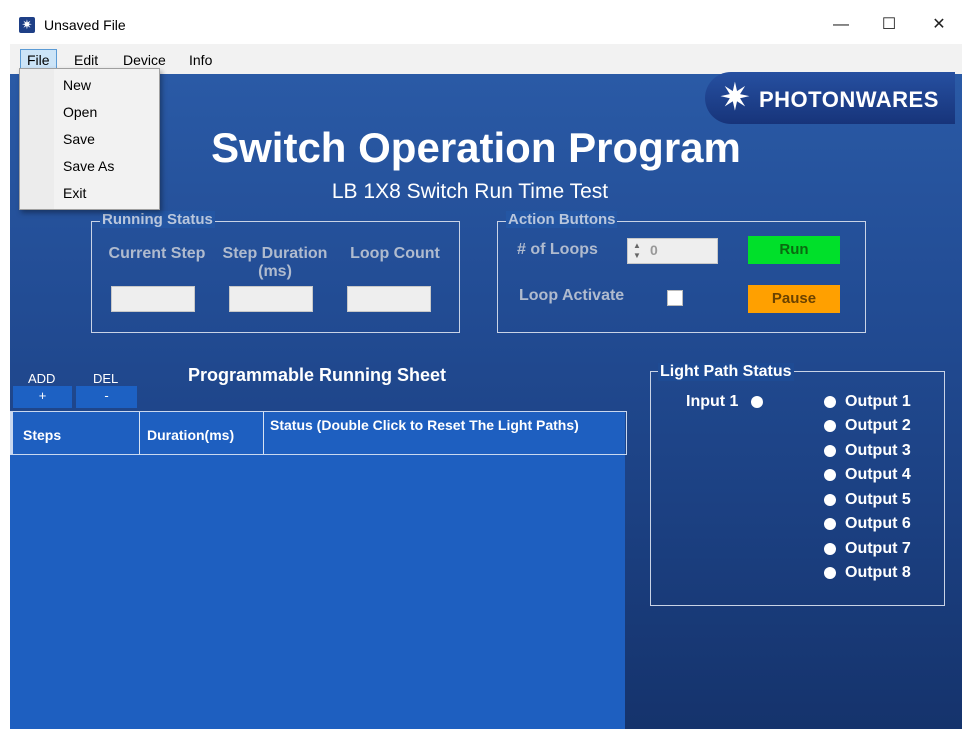 The image size is (965, 729). Describe the element at coordinates (830, 573) in the screenshot. I see `output-8-indicator` at that location.